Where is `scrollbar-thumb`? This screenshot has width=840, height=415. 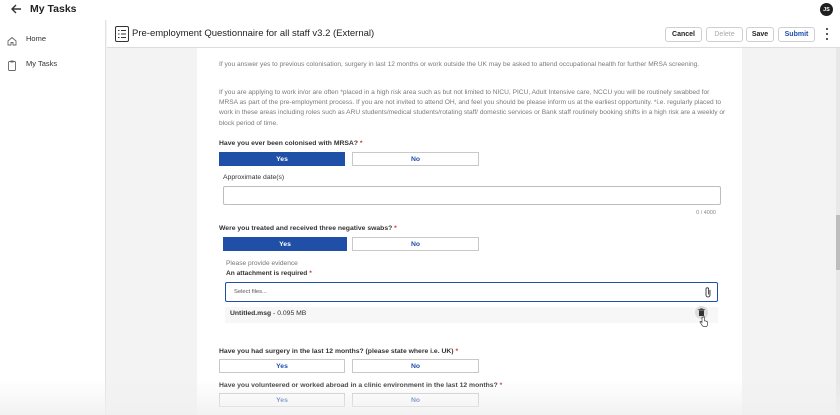
scrollbar-thumb is located at coordinates (838, 242).